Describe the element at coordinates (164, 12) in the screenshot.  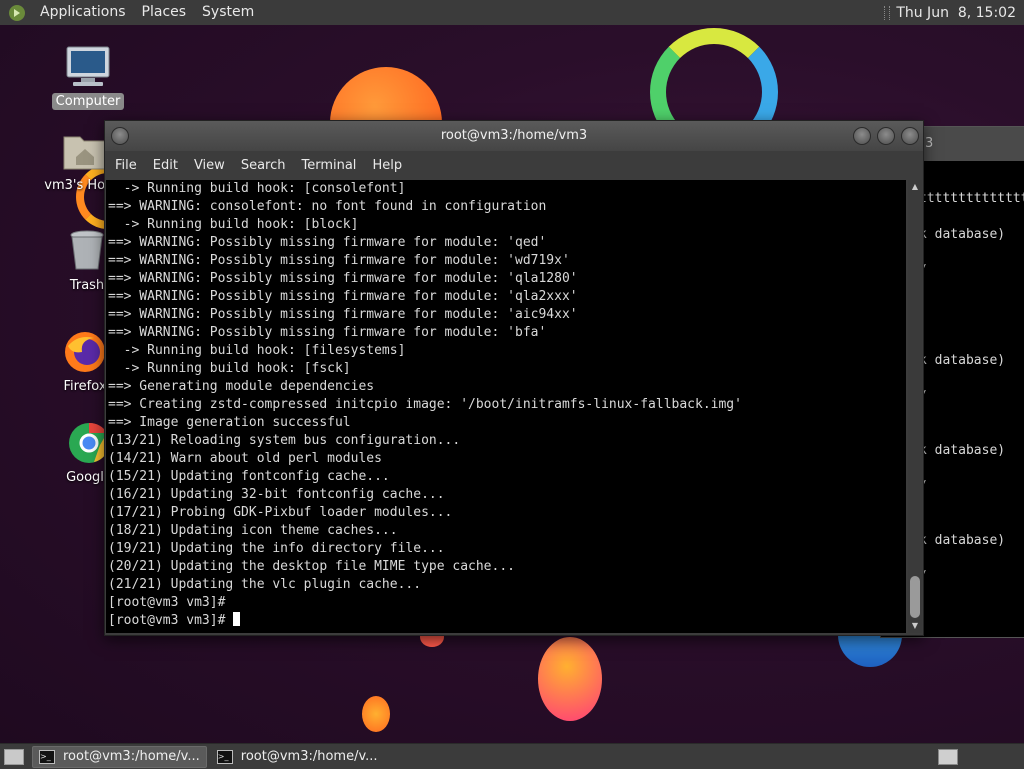
I see `places-menu: Places` at that location.